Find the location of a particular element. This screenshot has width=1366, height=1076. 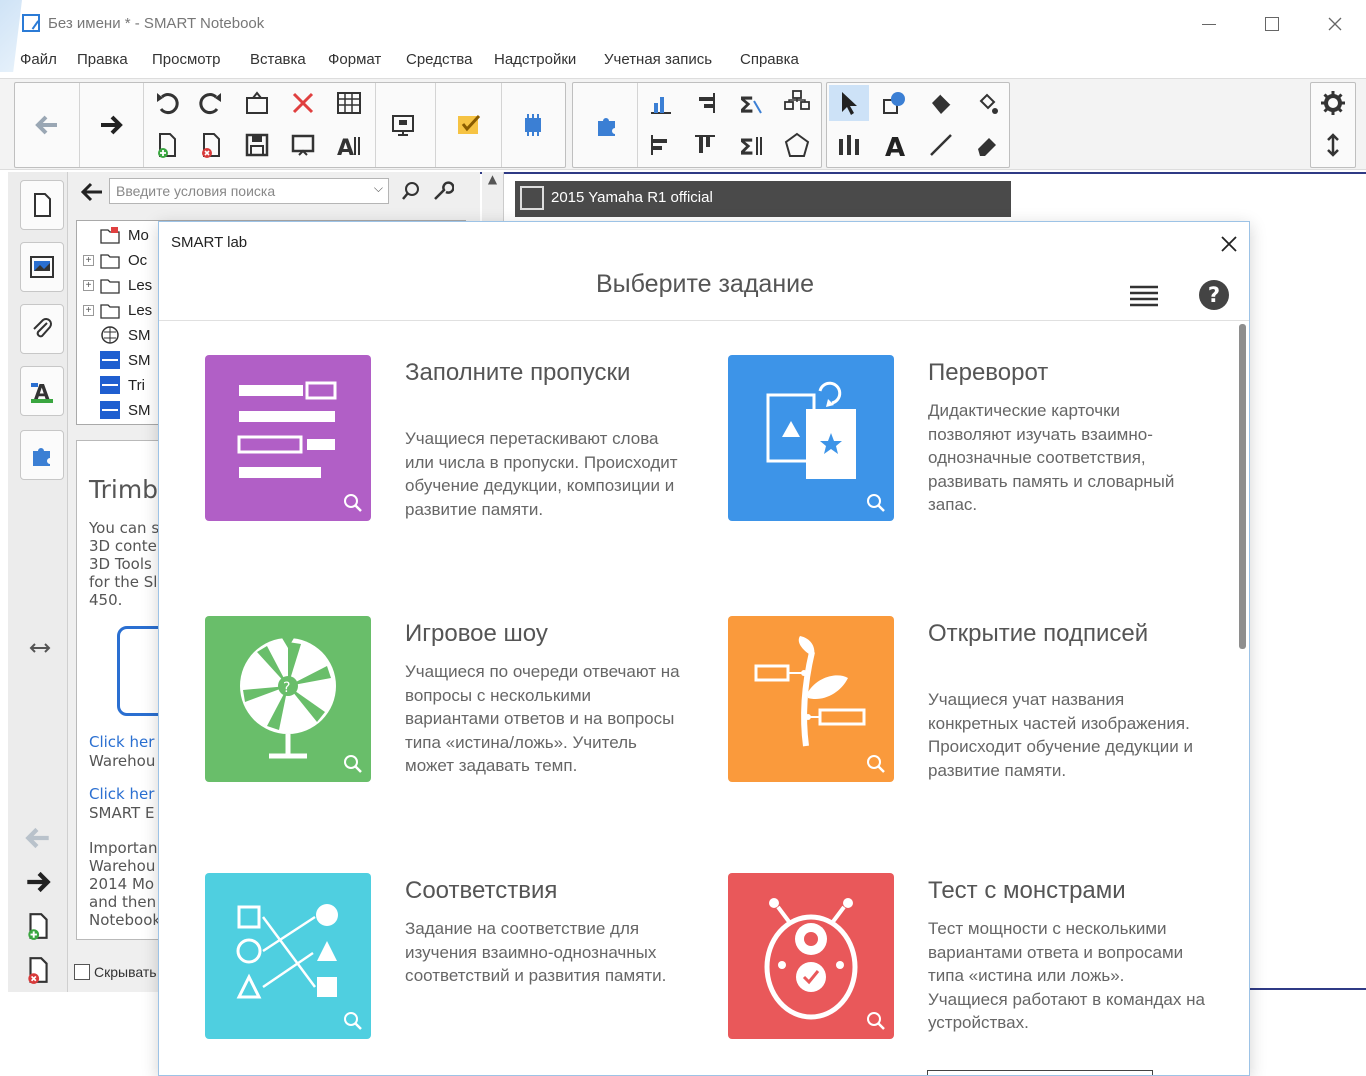

menu-account: Учетная запись is located at coordinates (658, 59).